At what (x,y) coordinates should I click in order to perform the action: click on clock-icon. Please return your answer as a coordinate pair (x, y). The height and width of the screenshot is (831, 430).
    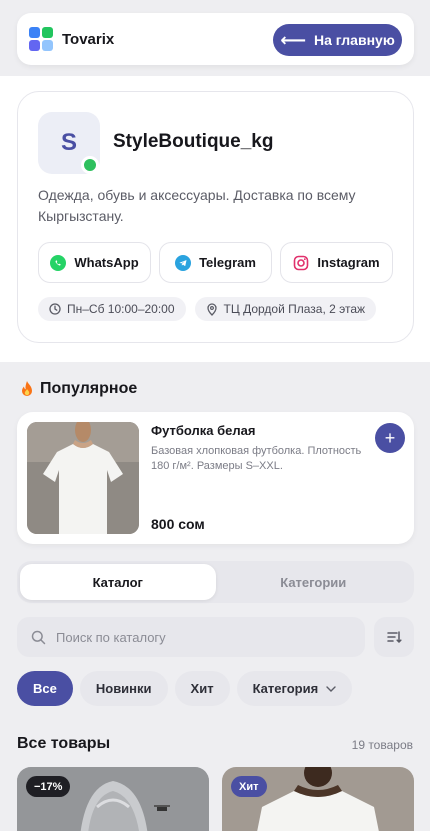
    Looking at the image, I should click on (55, 309).